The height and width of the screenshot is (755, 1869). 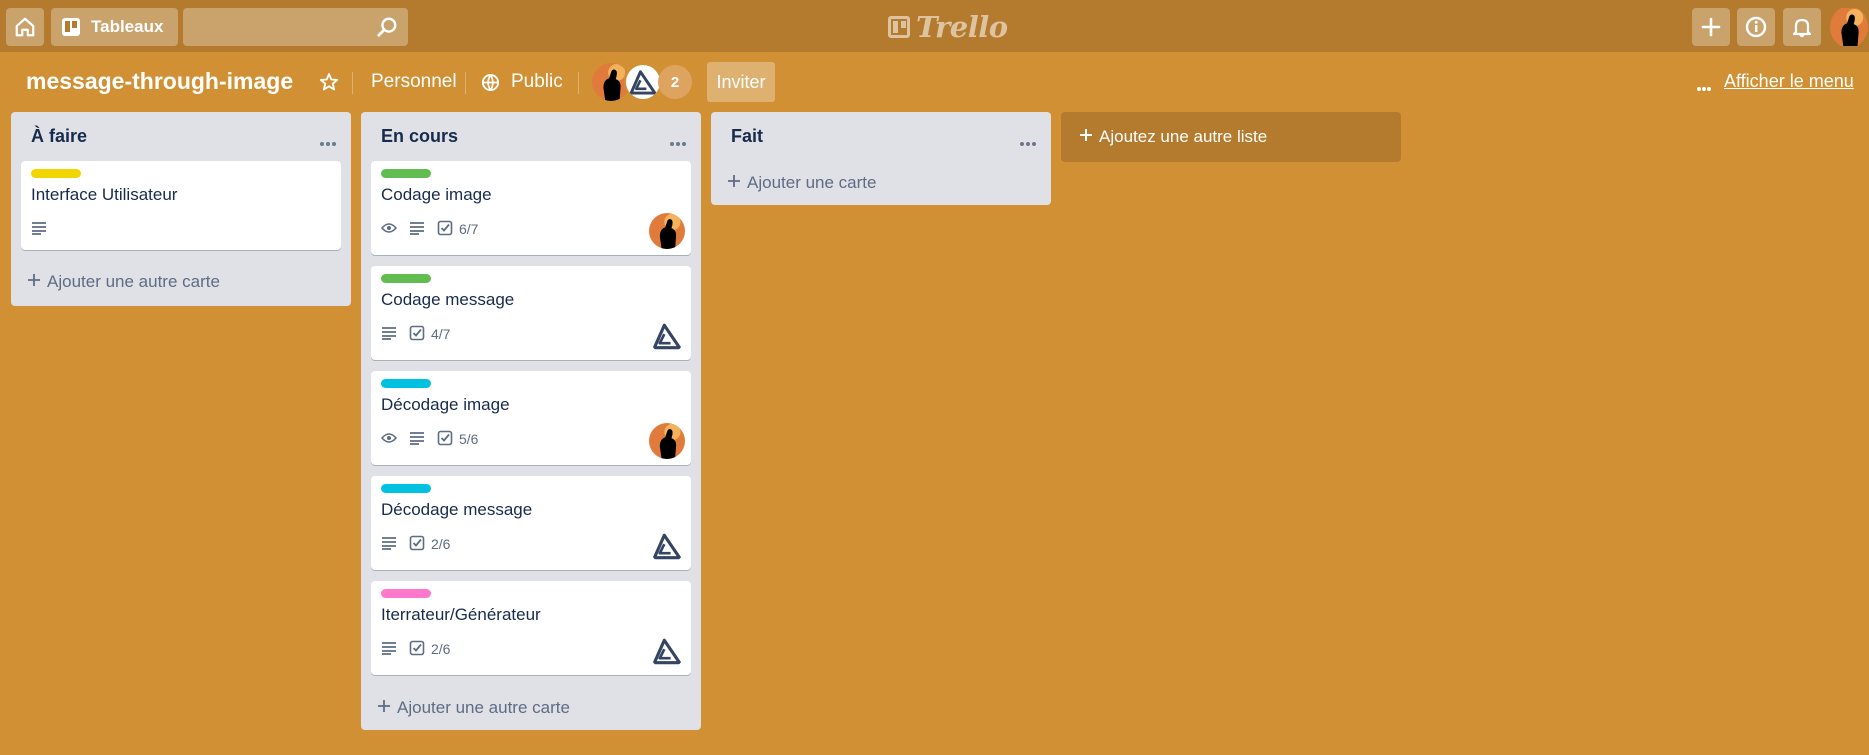 What do you see at coordinates (461, 614) in the screenshot?
I see `card-title: Iterrateur/Générateur` at bounding box center [461, 614].